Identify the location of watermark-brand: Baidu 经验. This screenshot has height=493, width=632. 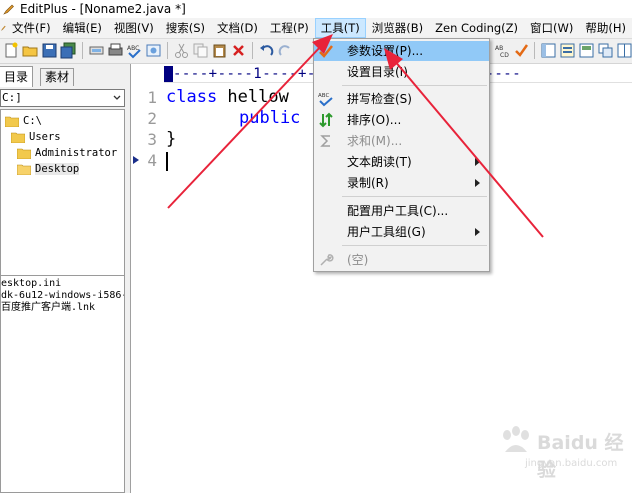
(580, 456).